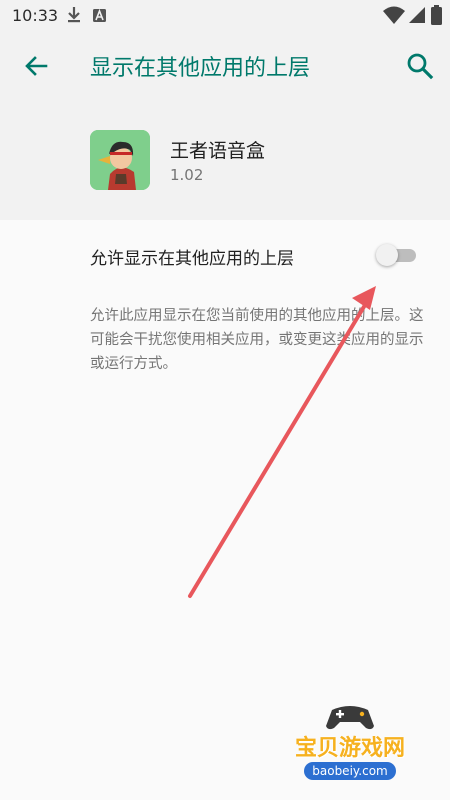  Describe the element at coordinates (349, 748) in the screenshot. I see `watermark-text: 宝贝游戏网` at that location.